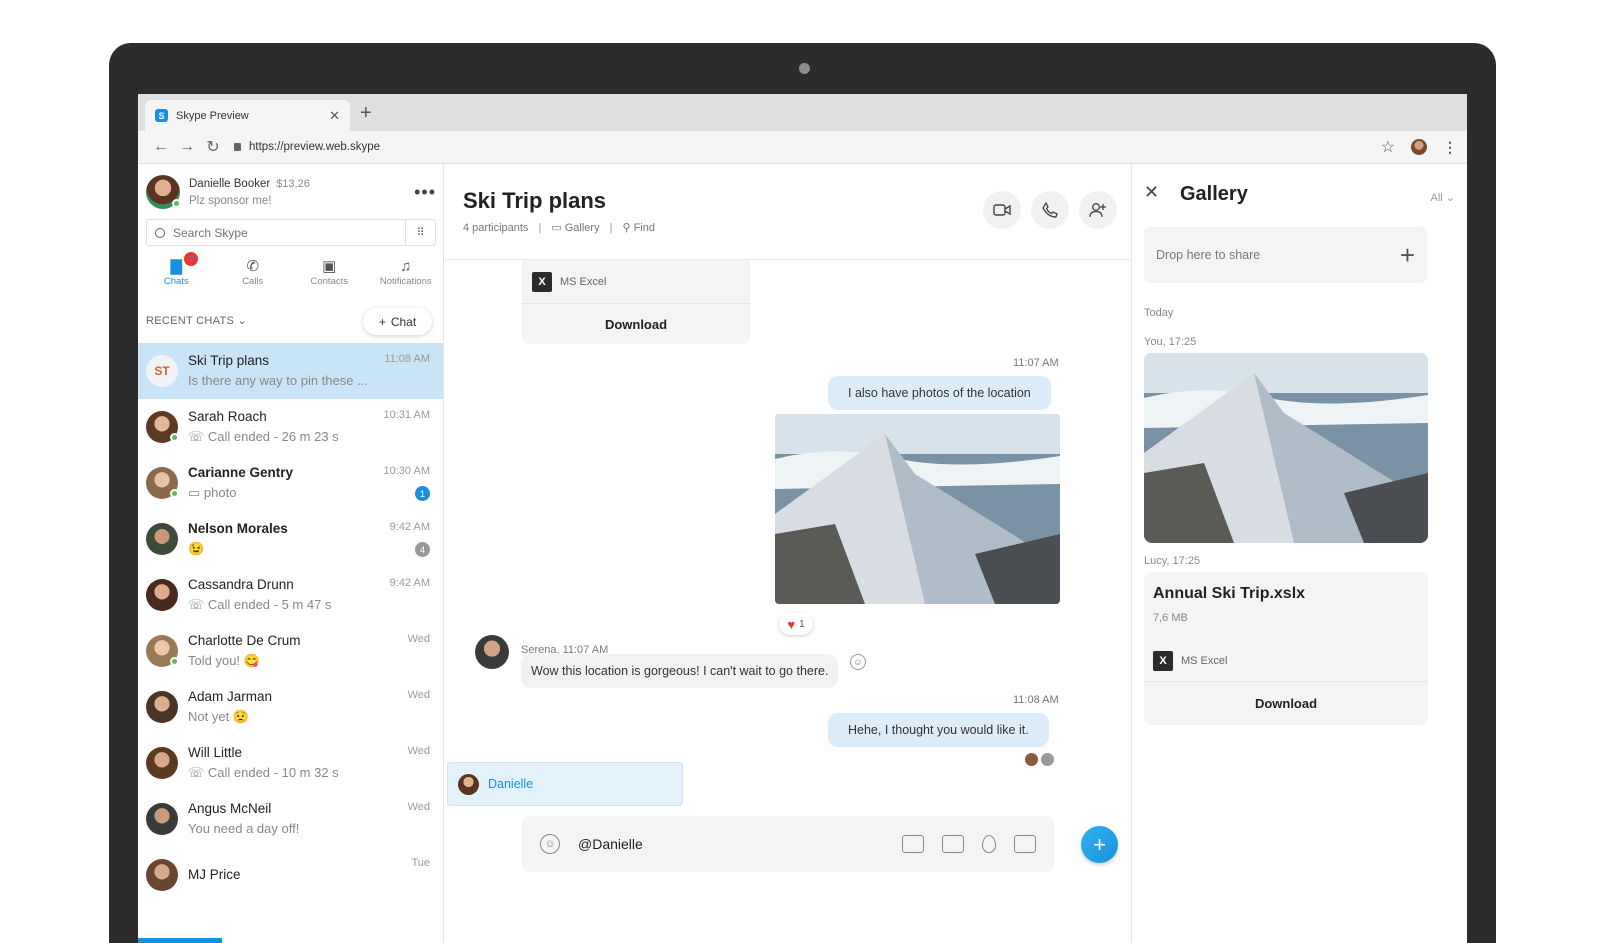 This screenshot has width=1600, height=943. I want to click on chat-name: Nelson Morales, so click(238, 528).